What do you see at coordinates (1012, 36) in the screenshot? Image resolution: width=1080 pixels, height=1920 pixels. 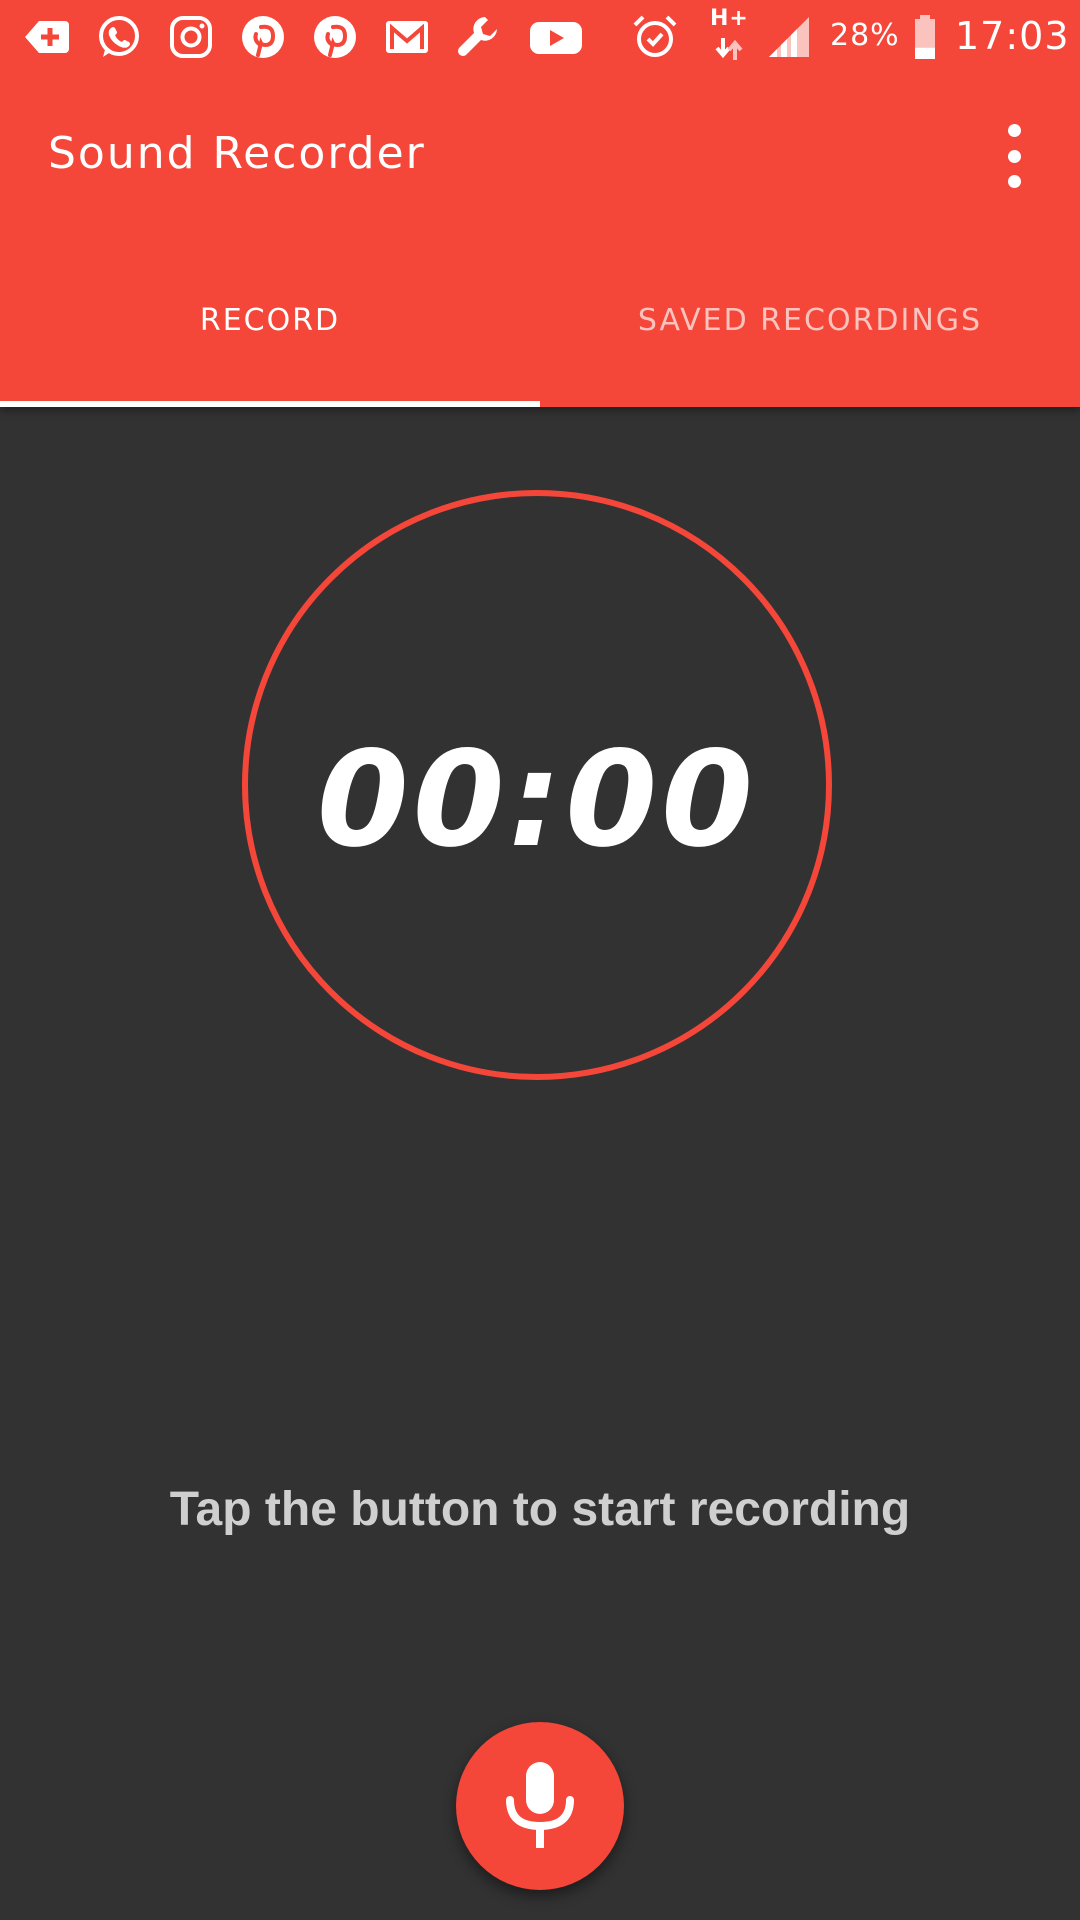 I see `clock: 17:03` at bounding box center [1012, 36].